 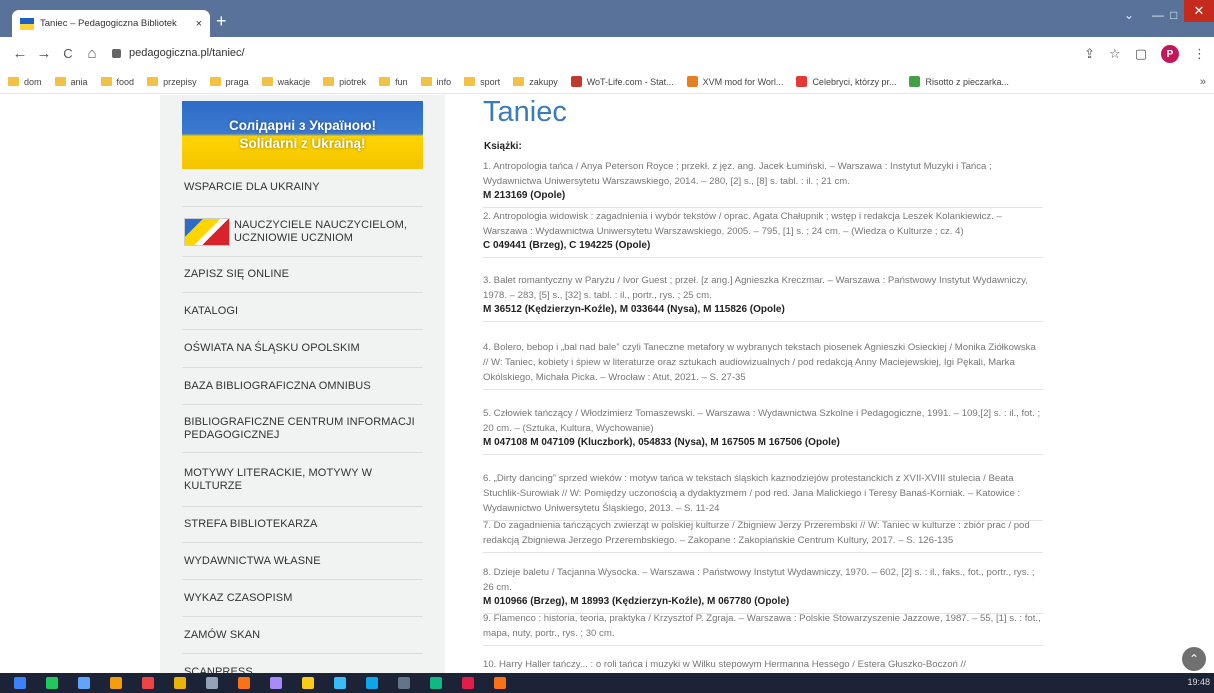 I want to click on bookmark-item: info, so click(x=435, y=82).